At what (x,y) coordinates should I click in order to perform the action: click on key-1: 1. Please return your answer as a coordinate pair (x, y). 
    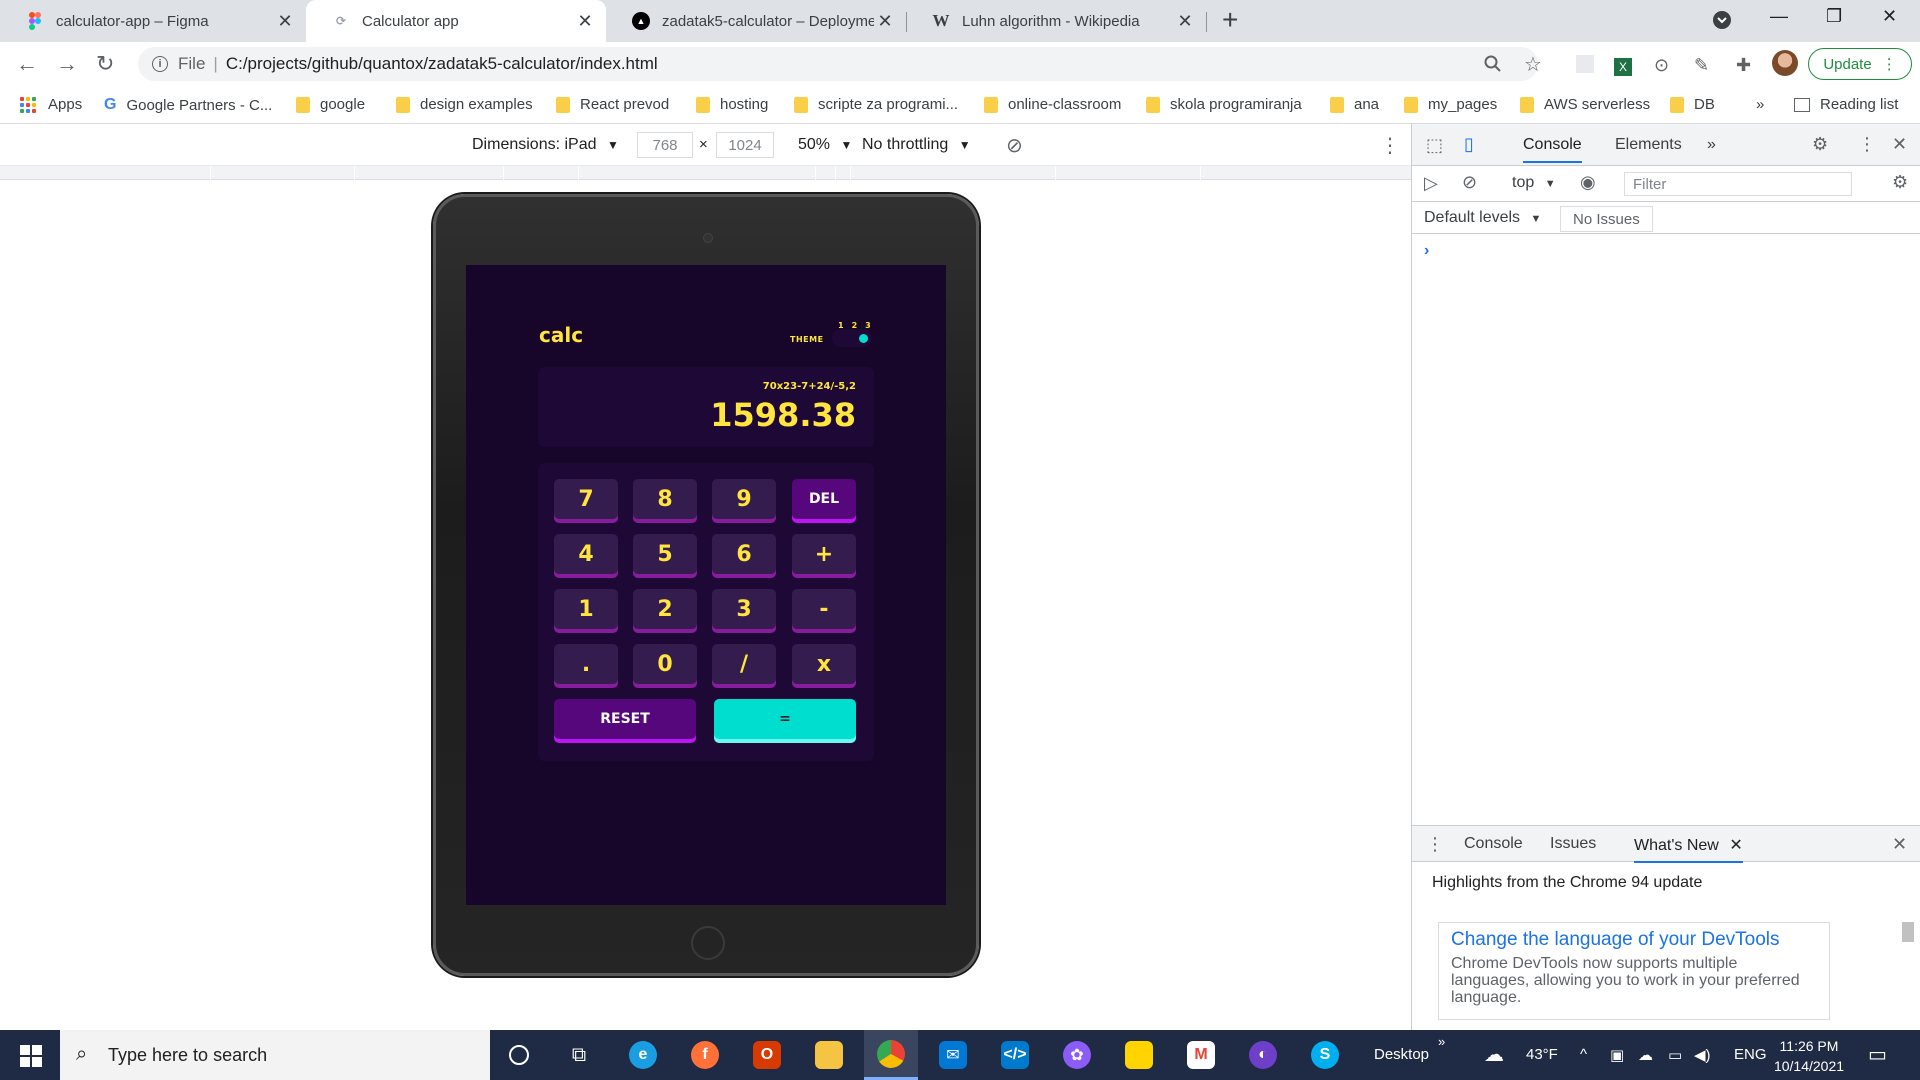
    Looking at the image, I should click on (586, 609).